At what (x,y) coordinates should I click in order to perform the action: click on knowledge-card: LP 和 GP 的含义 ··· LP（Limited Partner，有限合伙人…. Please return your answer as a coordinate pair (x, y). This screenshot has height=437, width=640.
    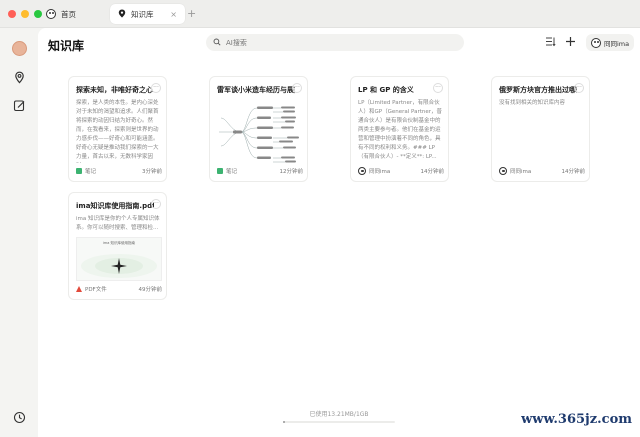
    Looking at the image, I should click on (399, 129).